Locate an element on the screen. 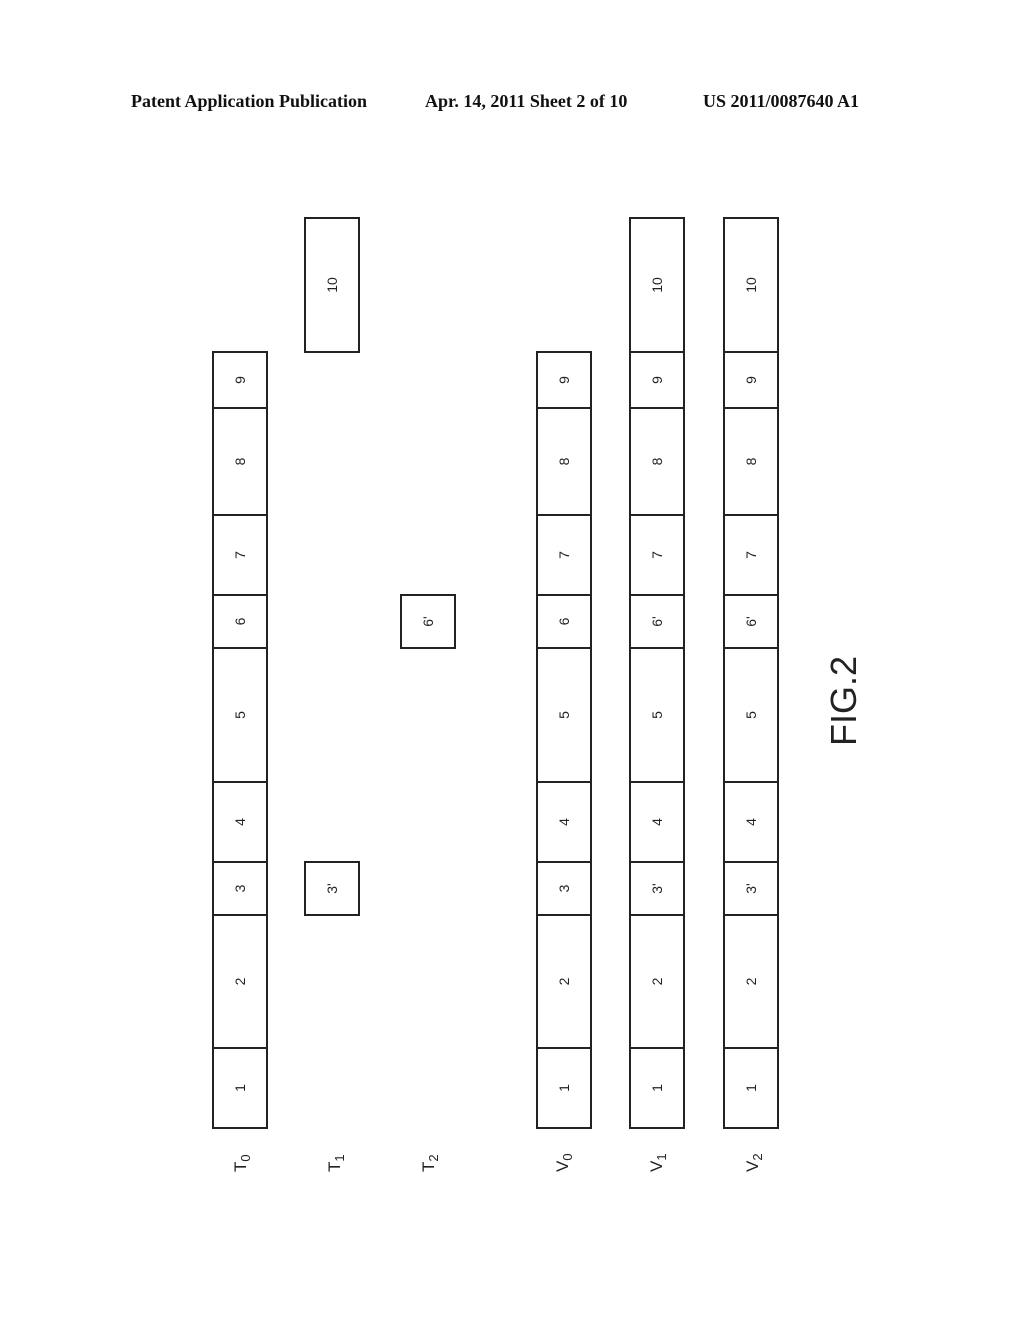 Image resolution: width=1024 pixels, height=1320 pixels. block-t0-6: 6 is located at coordinates (240, 621).